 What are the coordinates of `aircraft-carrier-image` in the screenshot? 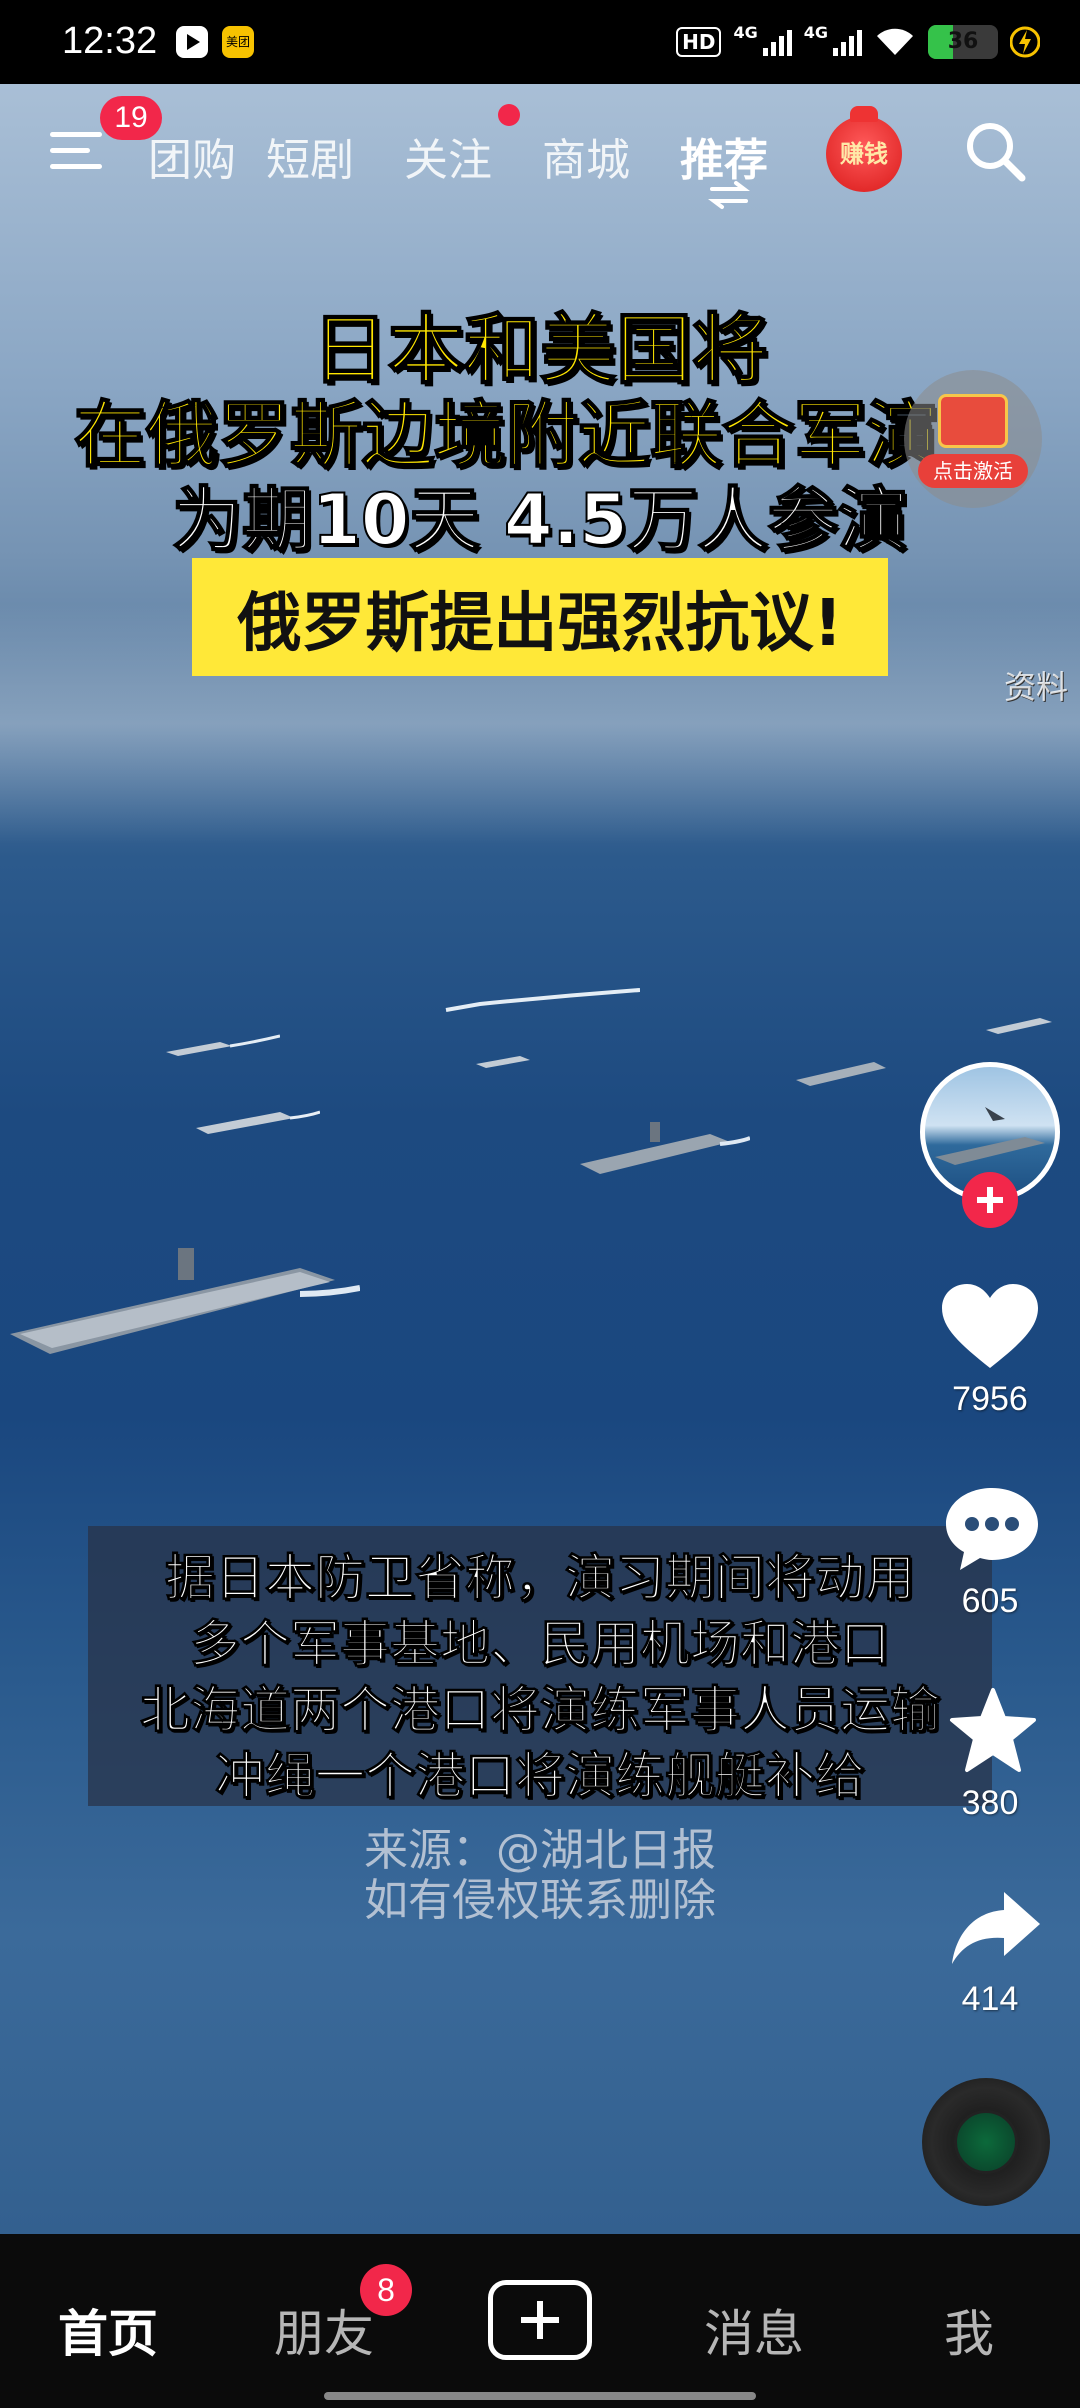 It's located at (185, 1301).